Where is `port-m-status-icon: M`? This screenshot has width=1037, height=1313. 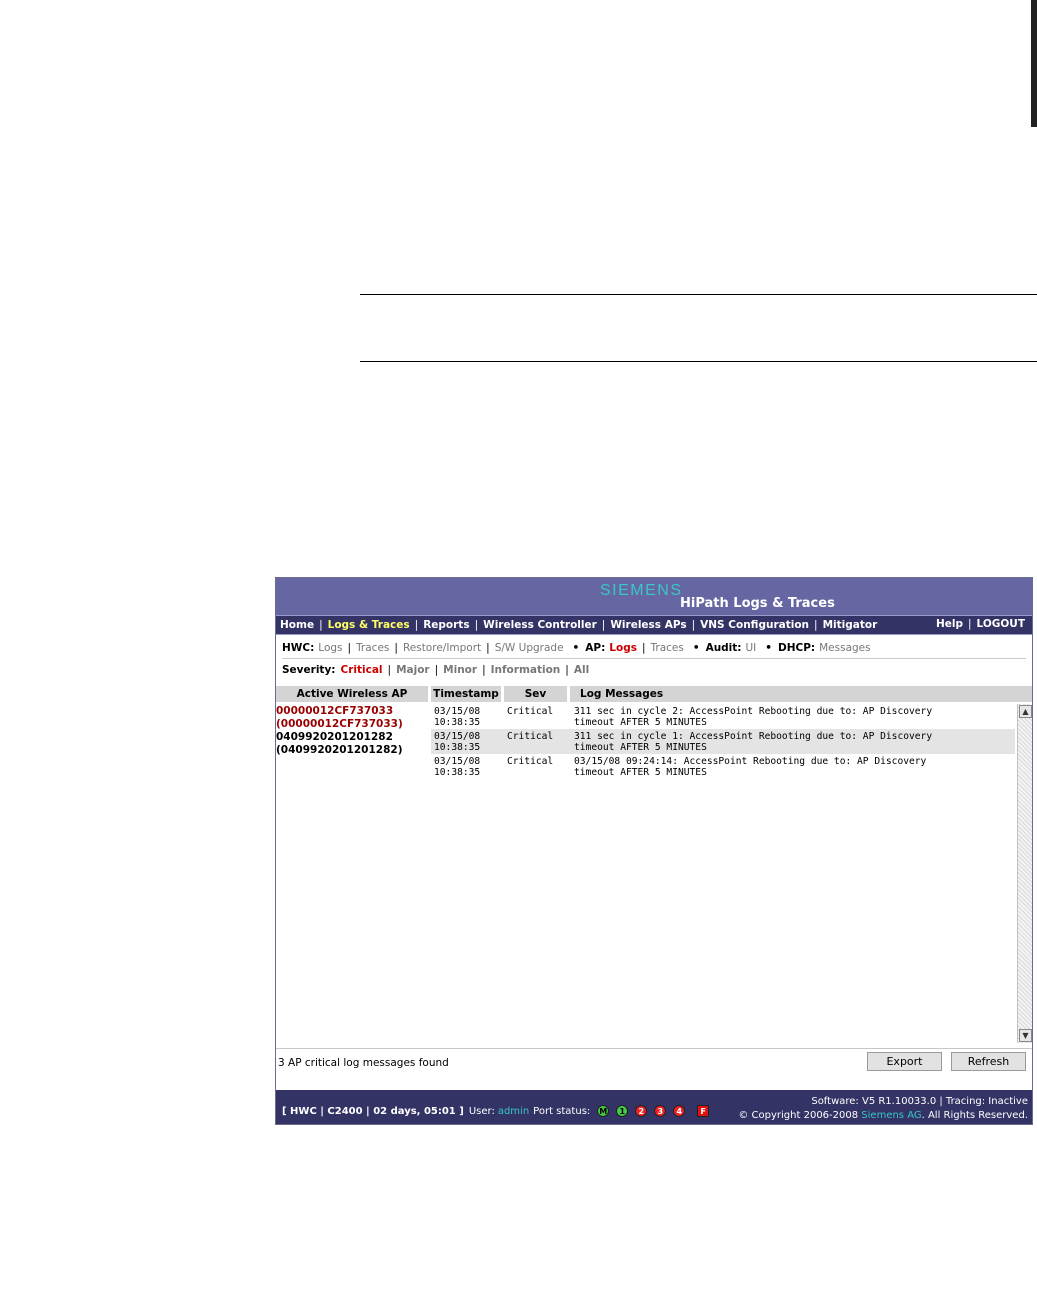 port-m-status-icon: M is located at coordinates (603, 1111).